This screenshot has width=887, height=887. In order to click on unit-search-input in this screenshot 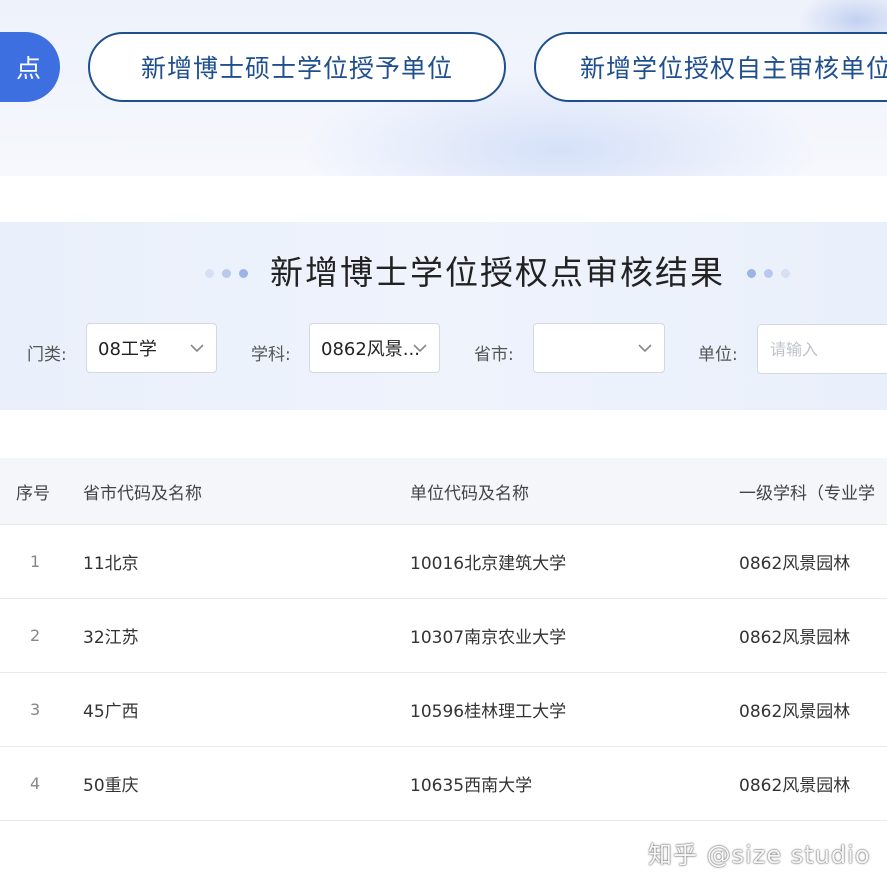, I will do `click(822, 349)`.